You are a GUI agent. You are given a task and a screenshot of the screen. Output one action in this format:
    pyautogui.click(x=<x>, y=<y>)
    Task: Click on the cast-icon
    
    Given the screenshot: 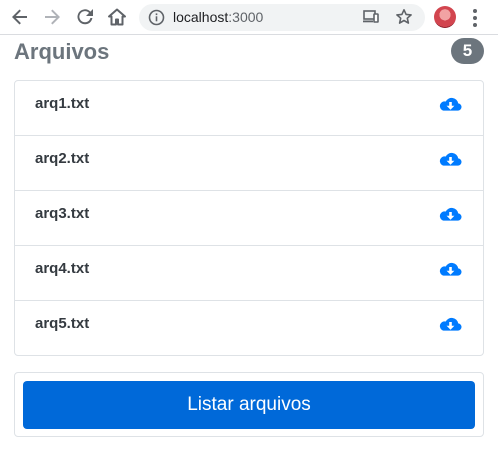 What is the action you would take?
    pyautogui.click(x=371, y=17)
    